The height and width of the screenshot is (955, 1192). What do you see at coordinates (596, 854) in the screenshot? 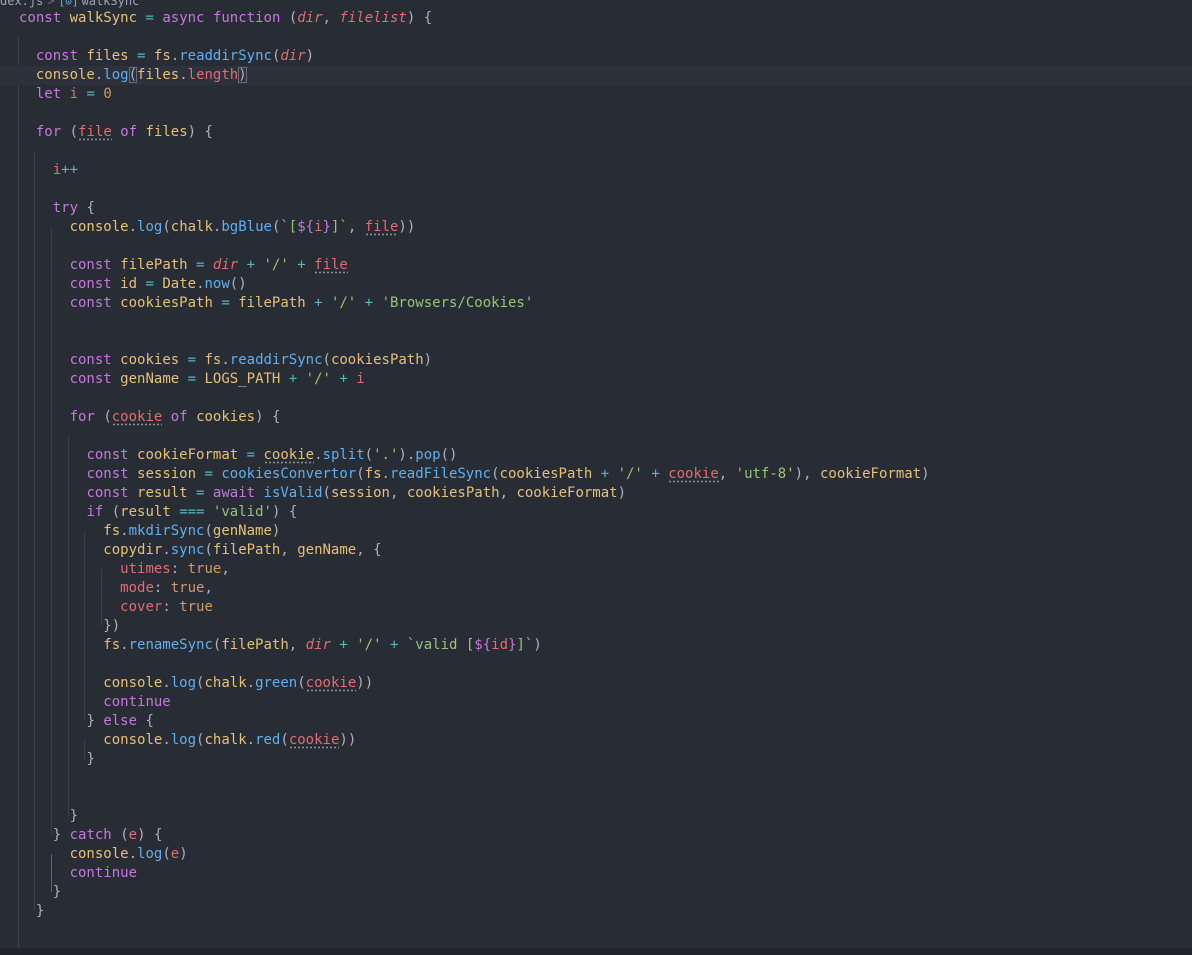
I see `code-line: console.log(e)` at bounding box center [596, 854].